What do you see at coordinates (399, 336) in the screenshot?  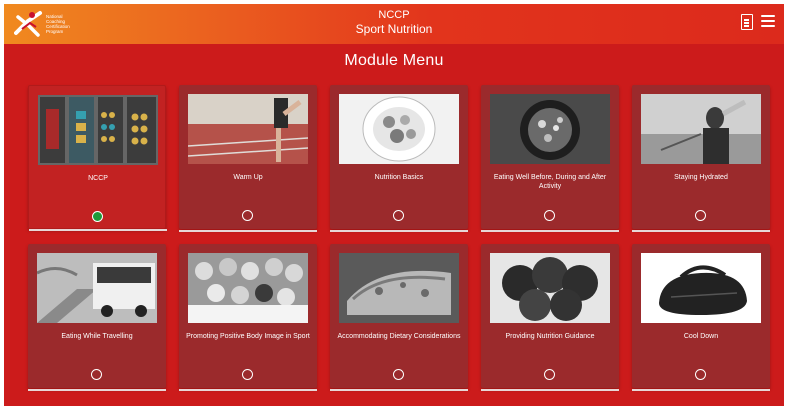 I see `module-label: Accommodating Dietary Considerations` at bounding box center [399, 336].